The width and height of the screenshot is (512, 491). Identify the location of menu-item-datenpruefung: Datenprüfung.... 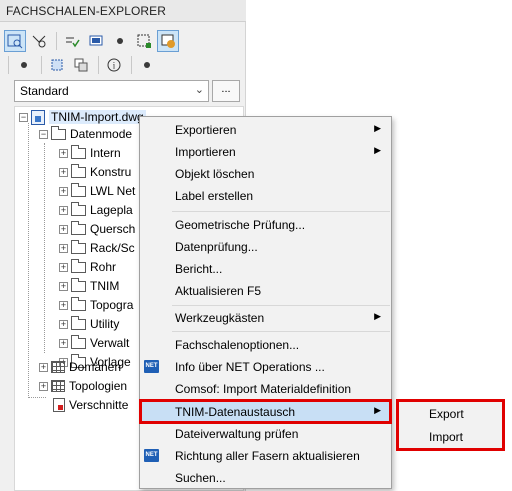
(265, 247).